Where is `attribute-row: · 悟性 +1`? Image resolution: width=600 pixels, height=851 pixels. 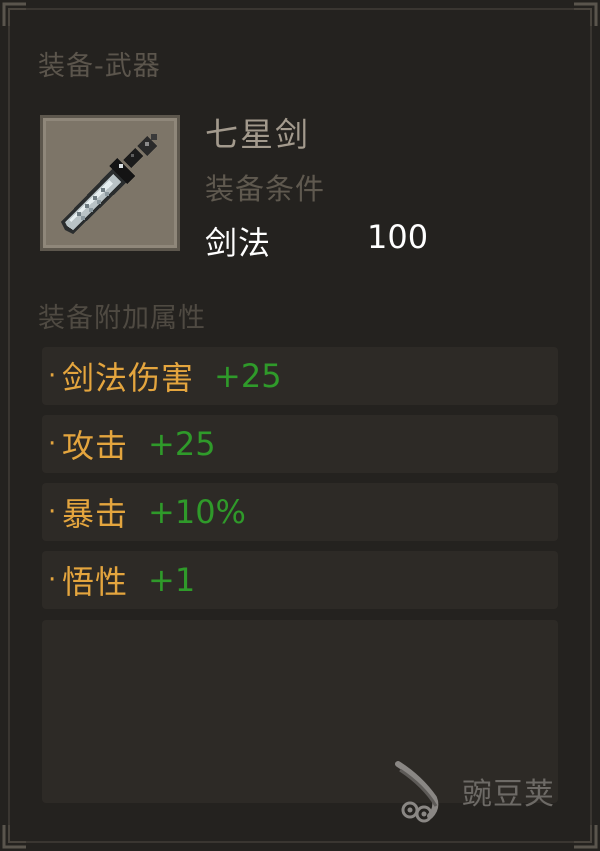
attribute-row: · 悟性 +1 is located at coordinates (300, 580).